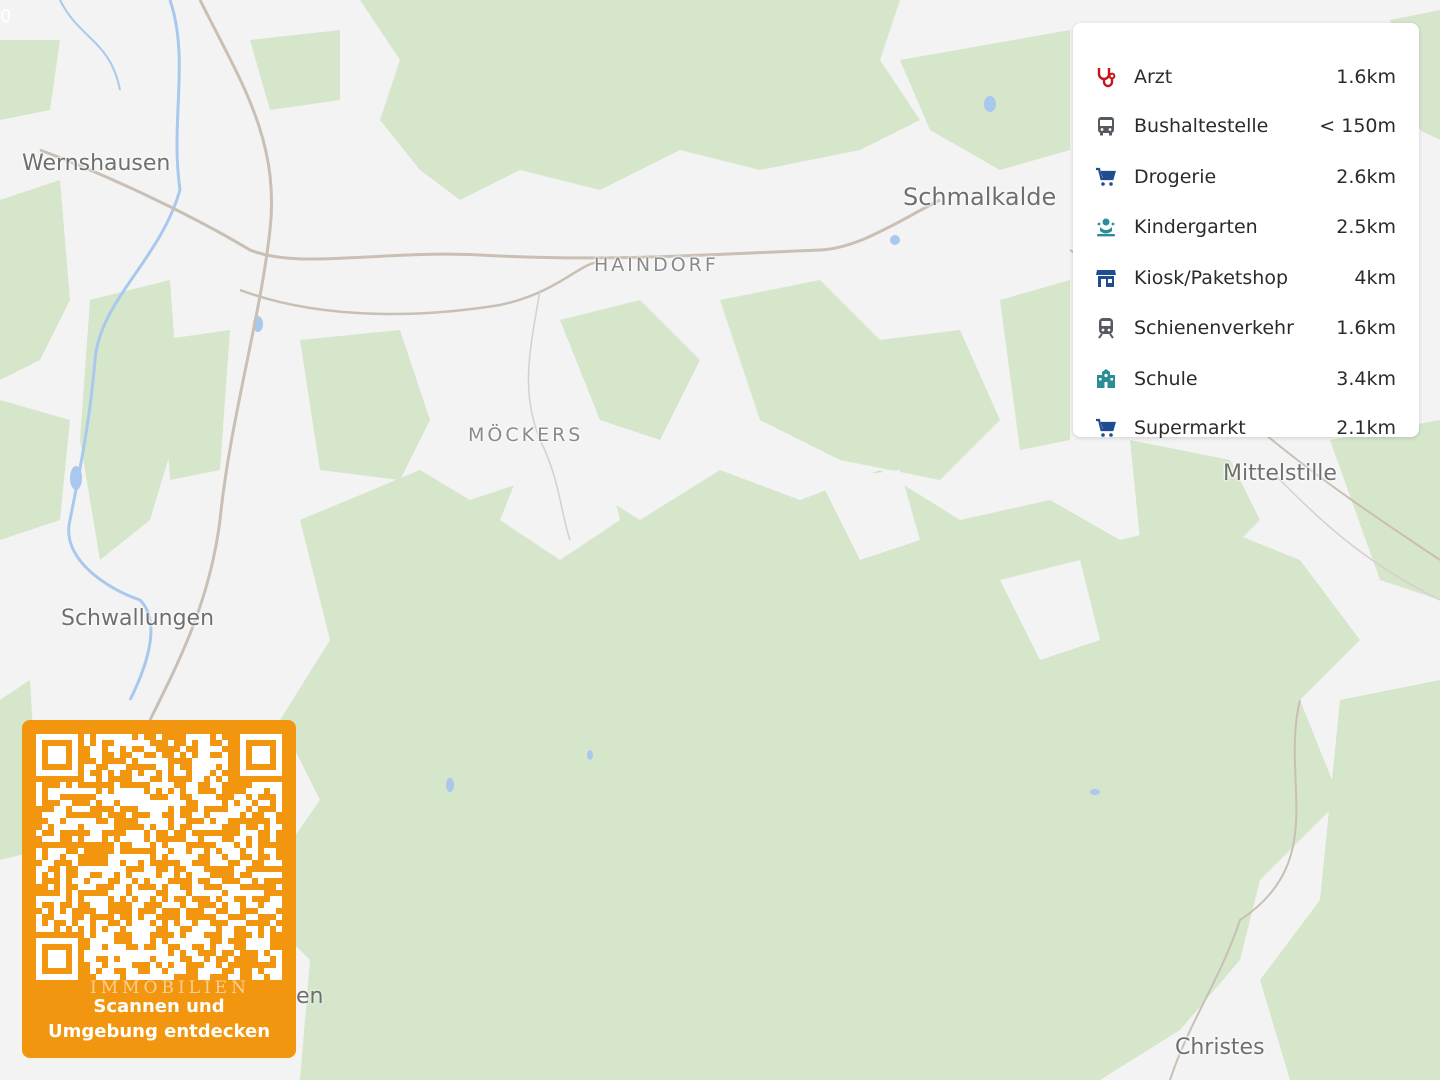 Image resolution: width=1440 pixels, height=1080 pixels. I want to click on poi-label: Kindergarten, so click(1196, 227).